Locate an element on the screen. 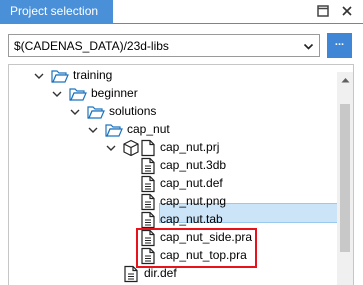  tree-item-cap-nut-prj: cap_nut.prj is located at coordinates (174, 148).